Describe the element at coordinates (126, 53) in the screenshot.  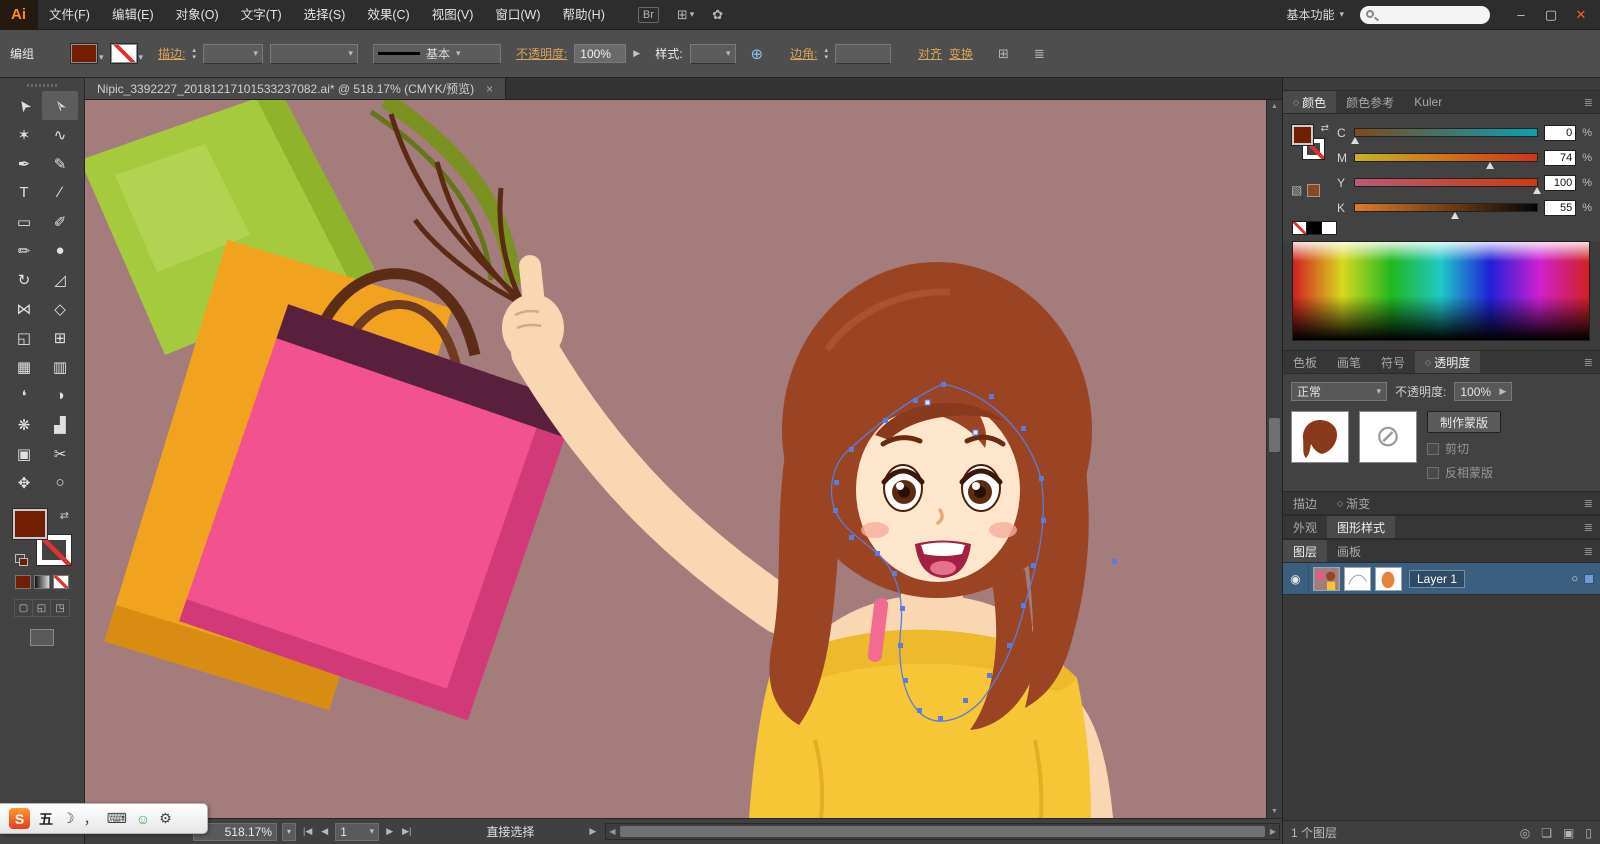
I see `stroke-color-control: ▾` at that location.